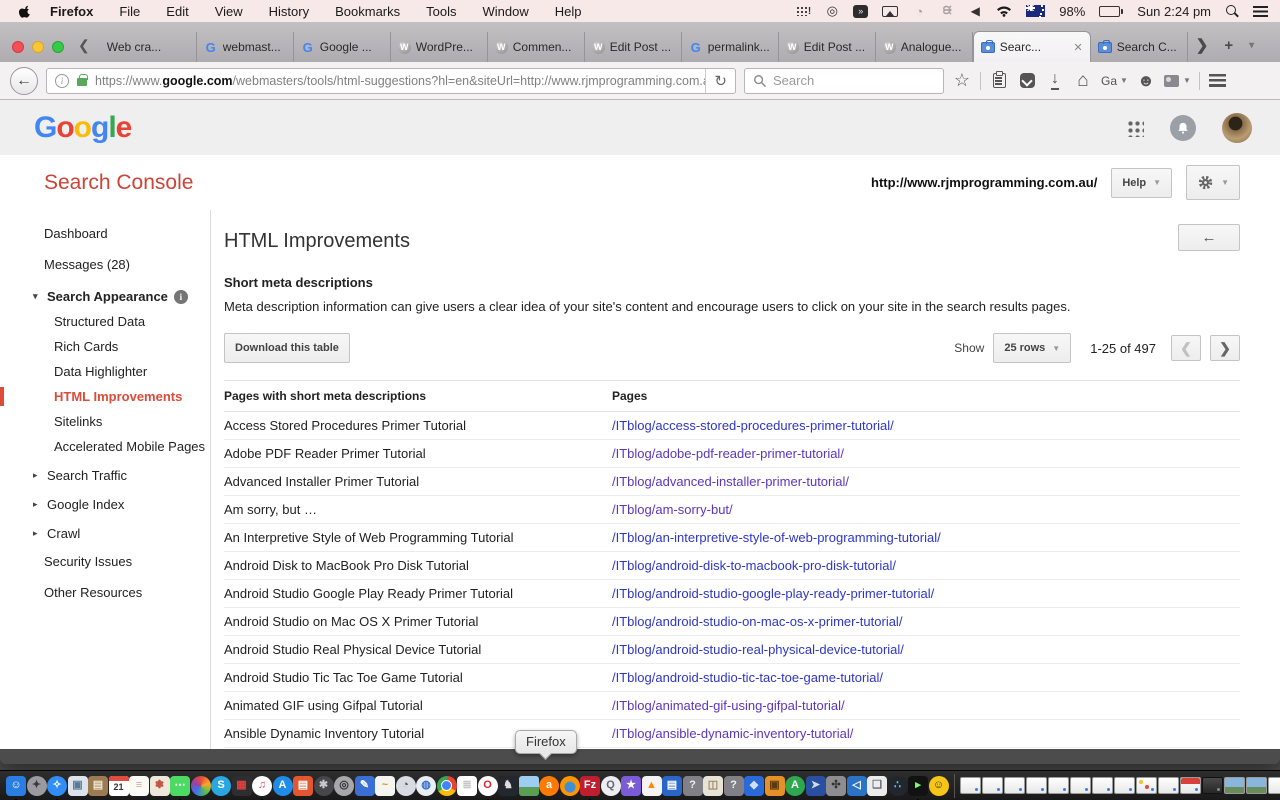 Image resolution: width=1280 pixels, height=800 pixels. I want to click on info-icon: i, so click(180, 296).